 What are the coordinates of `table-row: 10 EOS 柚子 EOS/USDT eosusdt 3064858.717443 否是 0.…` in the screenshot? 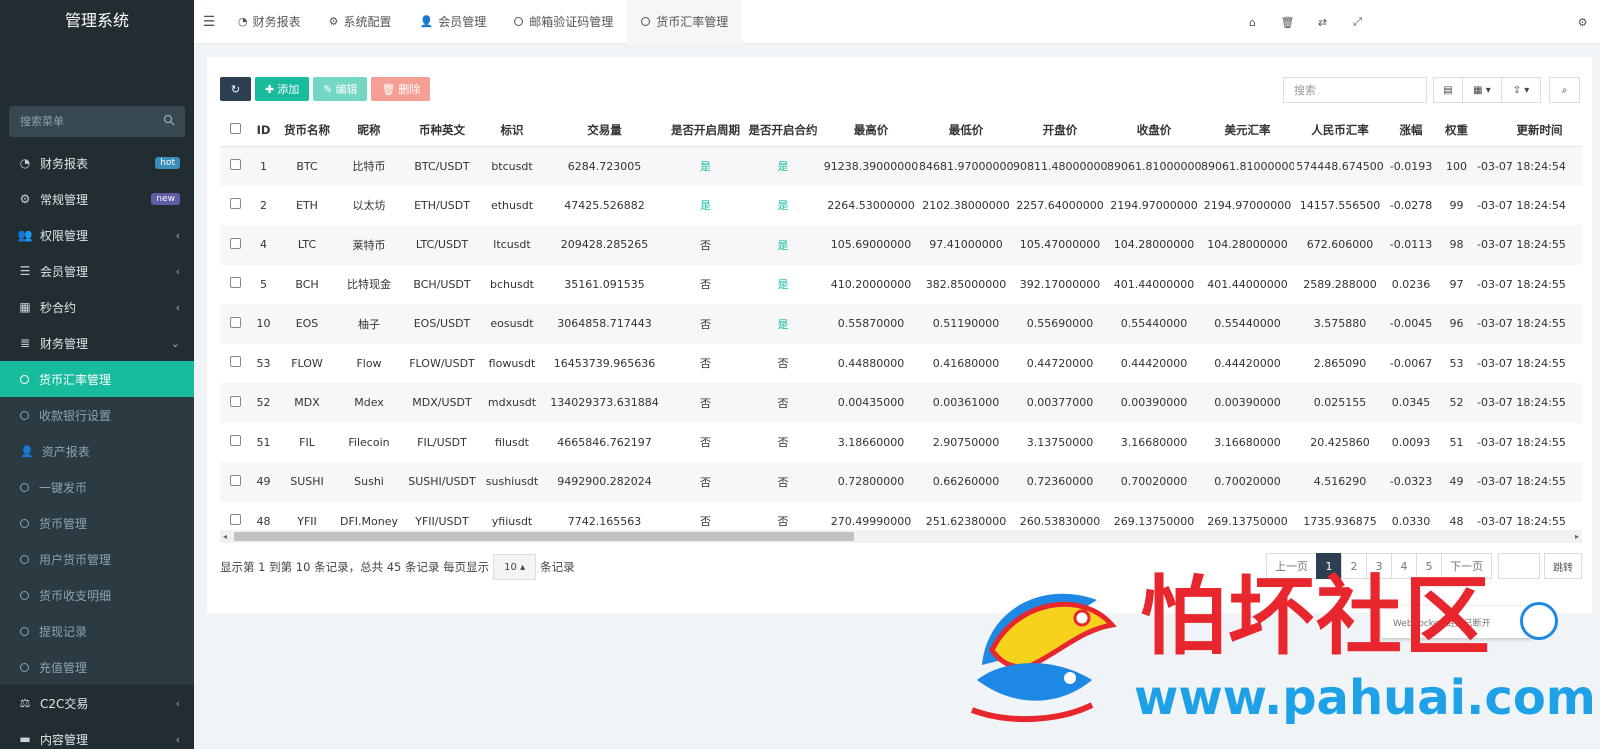 It's located at (901, 324).